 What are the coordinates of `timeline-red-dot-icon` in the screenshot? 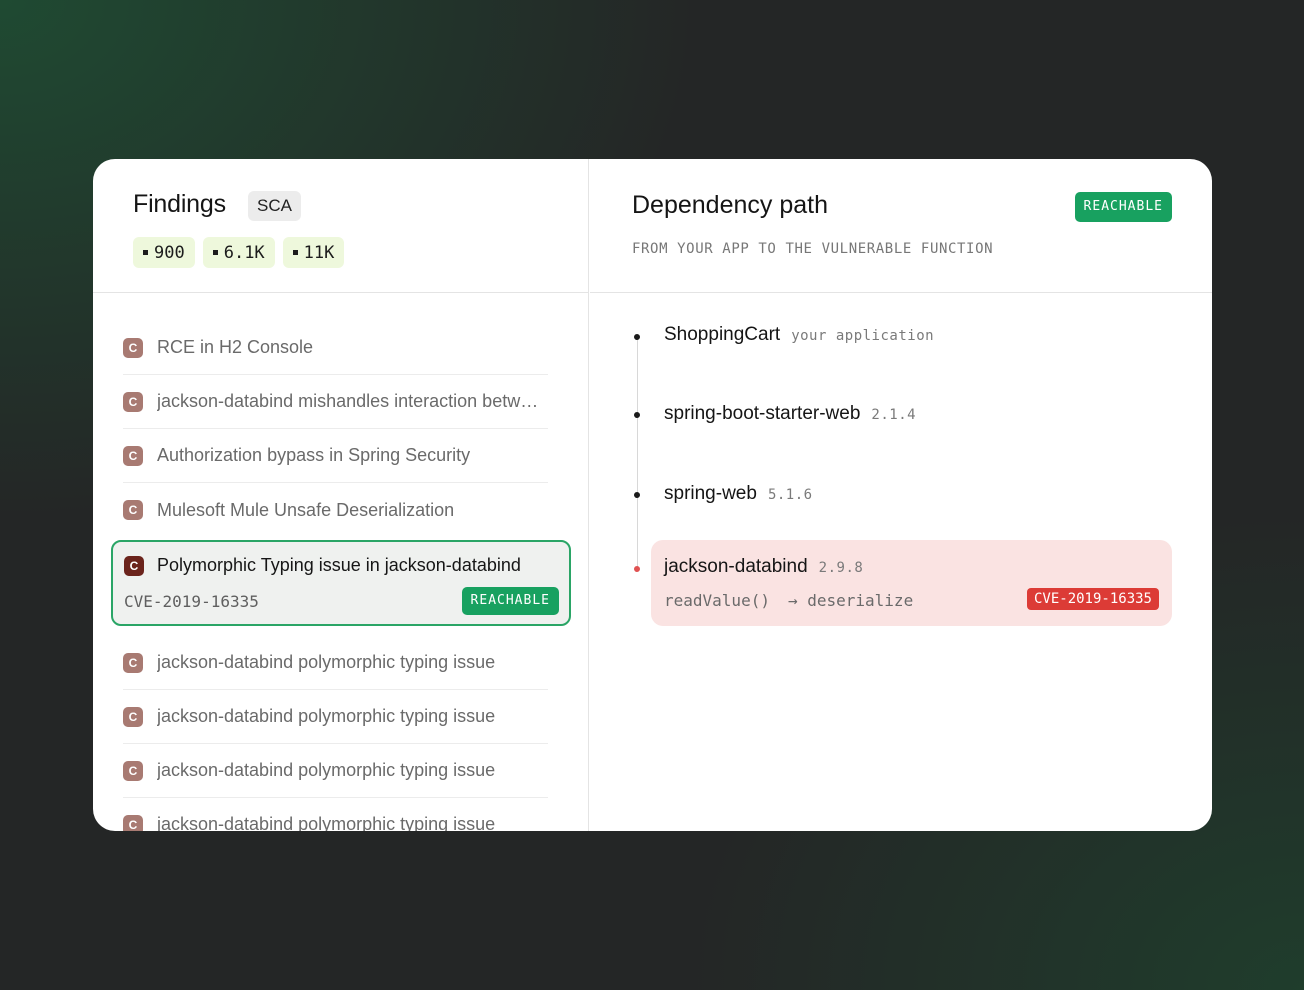 It's located at (637, 569).